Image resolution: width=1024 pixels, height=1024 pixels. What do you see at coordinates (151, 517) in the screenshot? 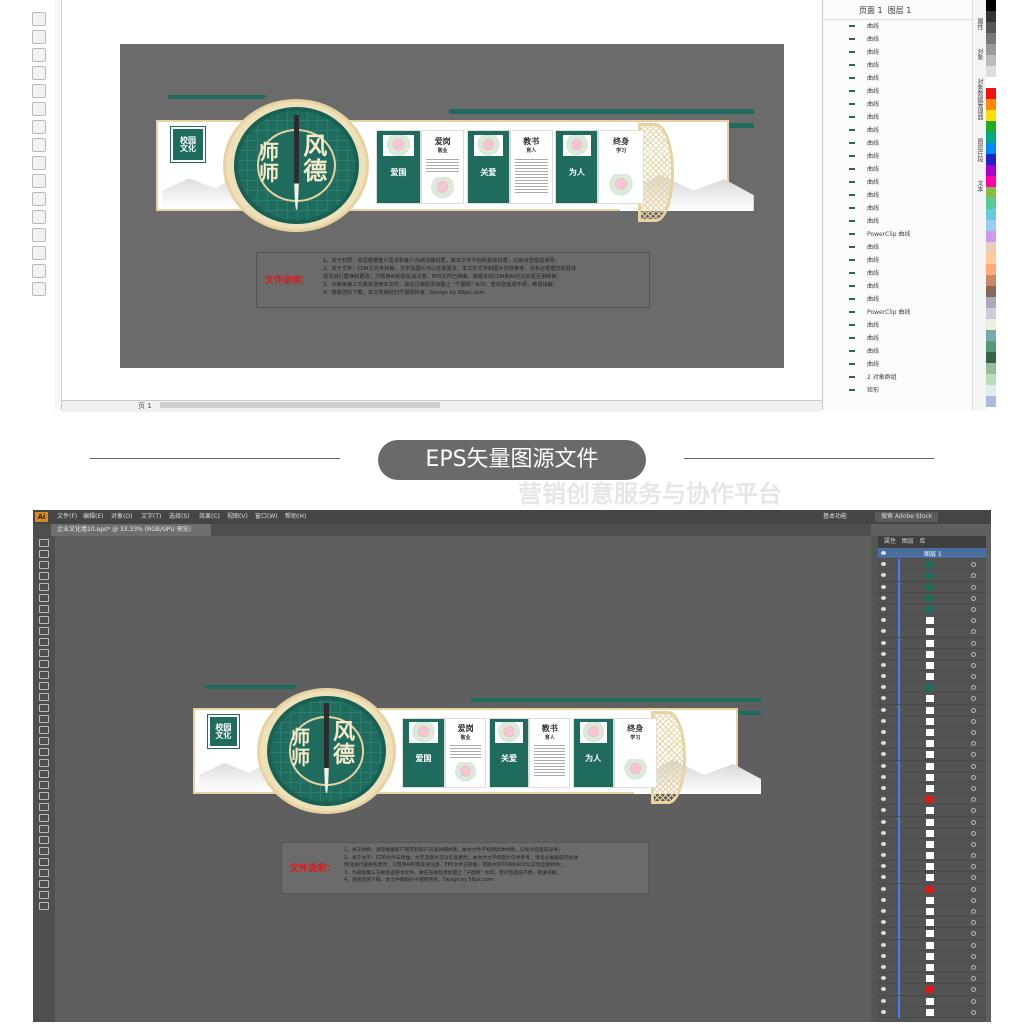
I see `menu-type: 文字(T)` at bounding box center [151, 517].